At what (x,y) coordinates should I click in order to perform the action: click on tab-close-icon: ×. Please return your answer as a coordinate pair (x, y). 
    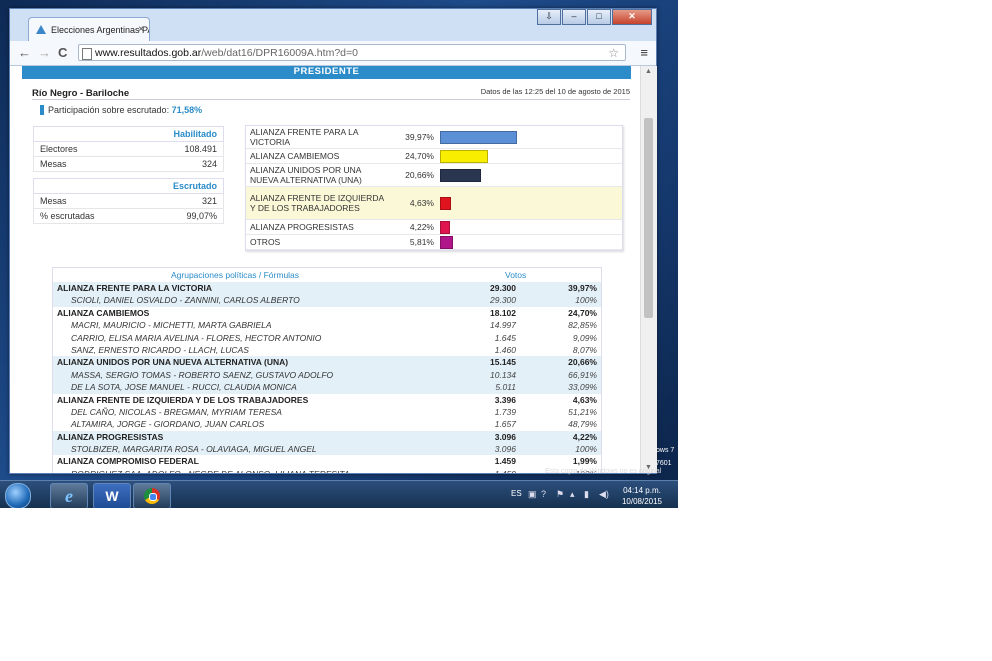
    Looking at the image, I should click on (141, 29).